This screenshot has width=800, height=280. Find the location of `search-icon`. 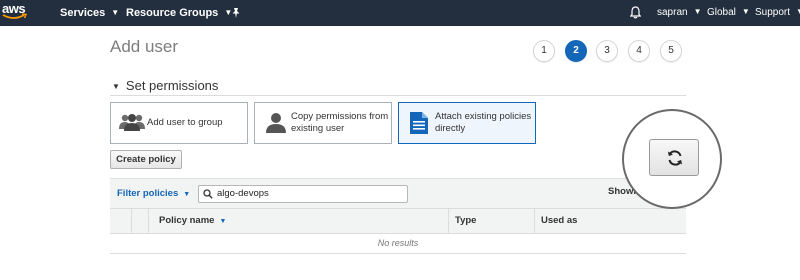

search-icon is located at coordinates (208, 194).